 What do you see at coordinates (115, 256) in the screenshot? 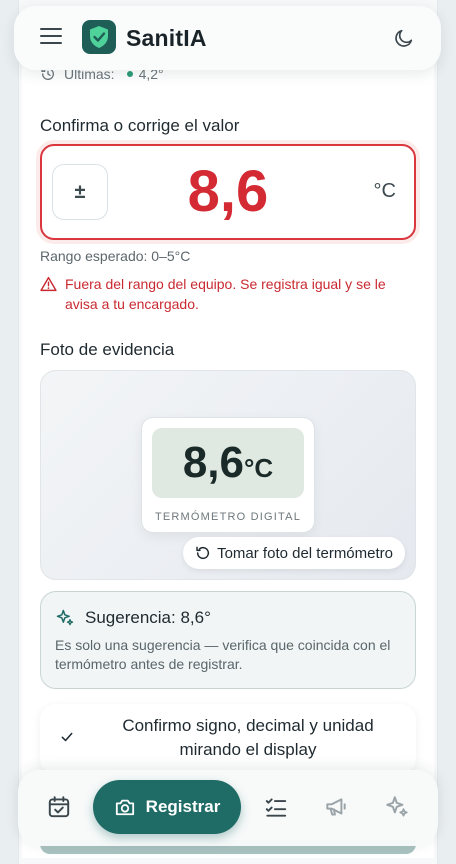
I see `expected-range: Rango esperado: 0–5°C` at bounding box center [115, 256].